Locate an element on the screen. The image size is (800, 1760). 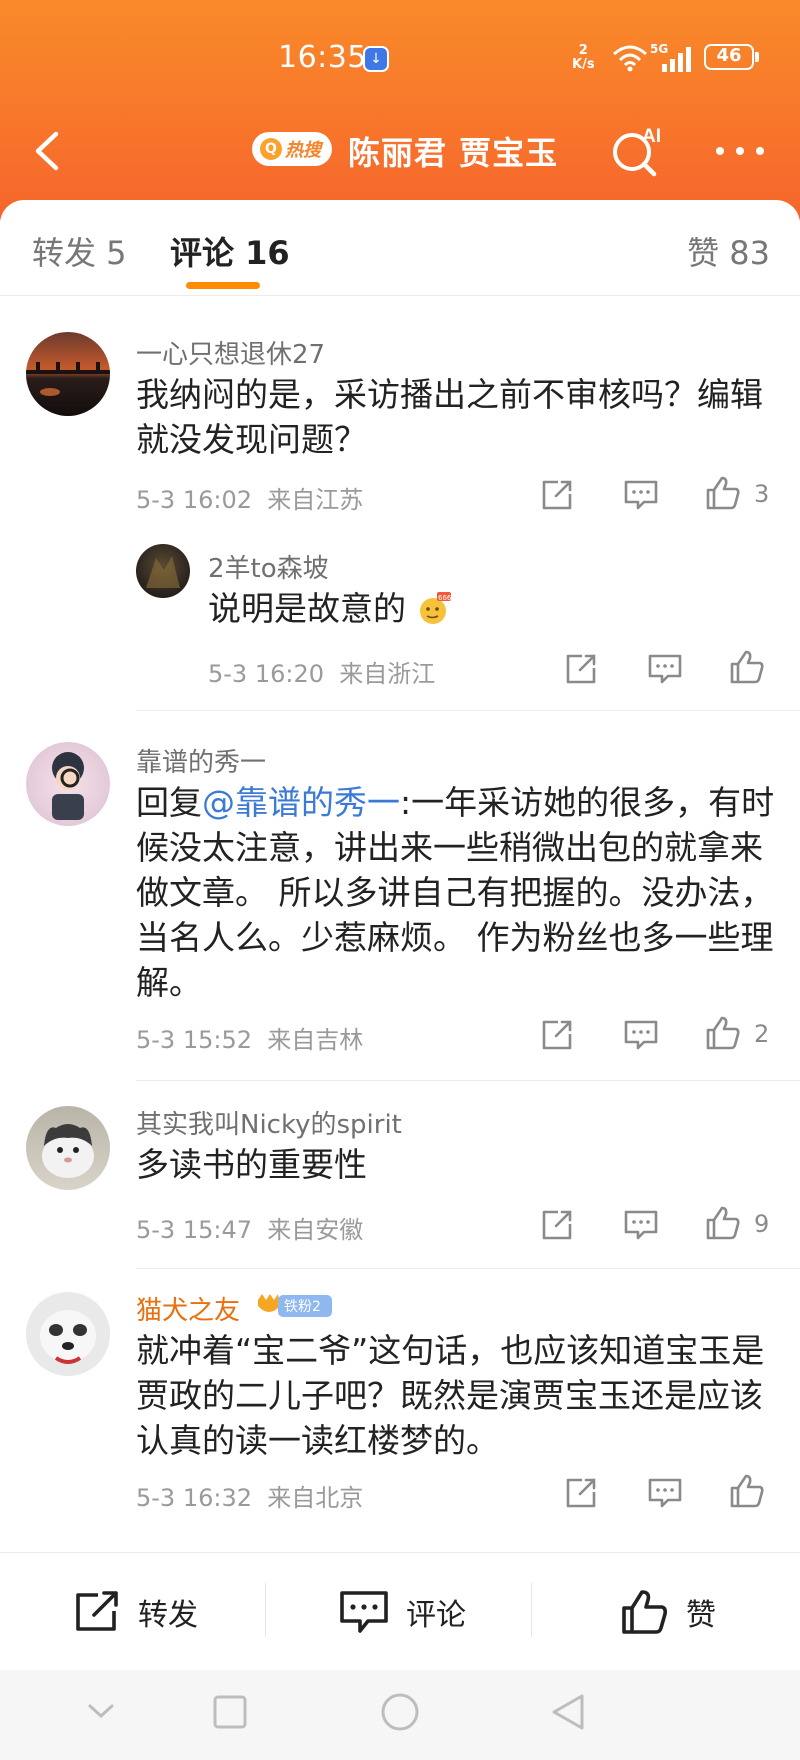
like-count: 2 is located at coordinates (762, 1034).